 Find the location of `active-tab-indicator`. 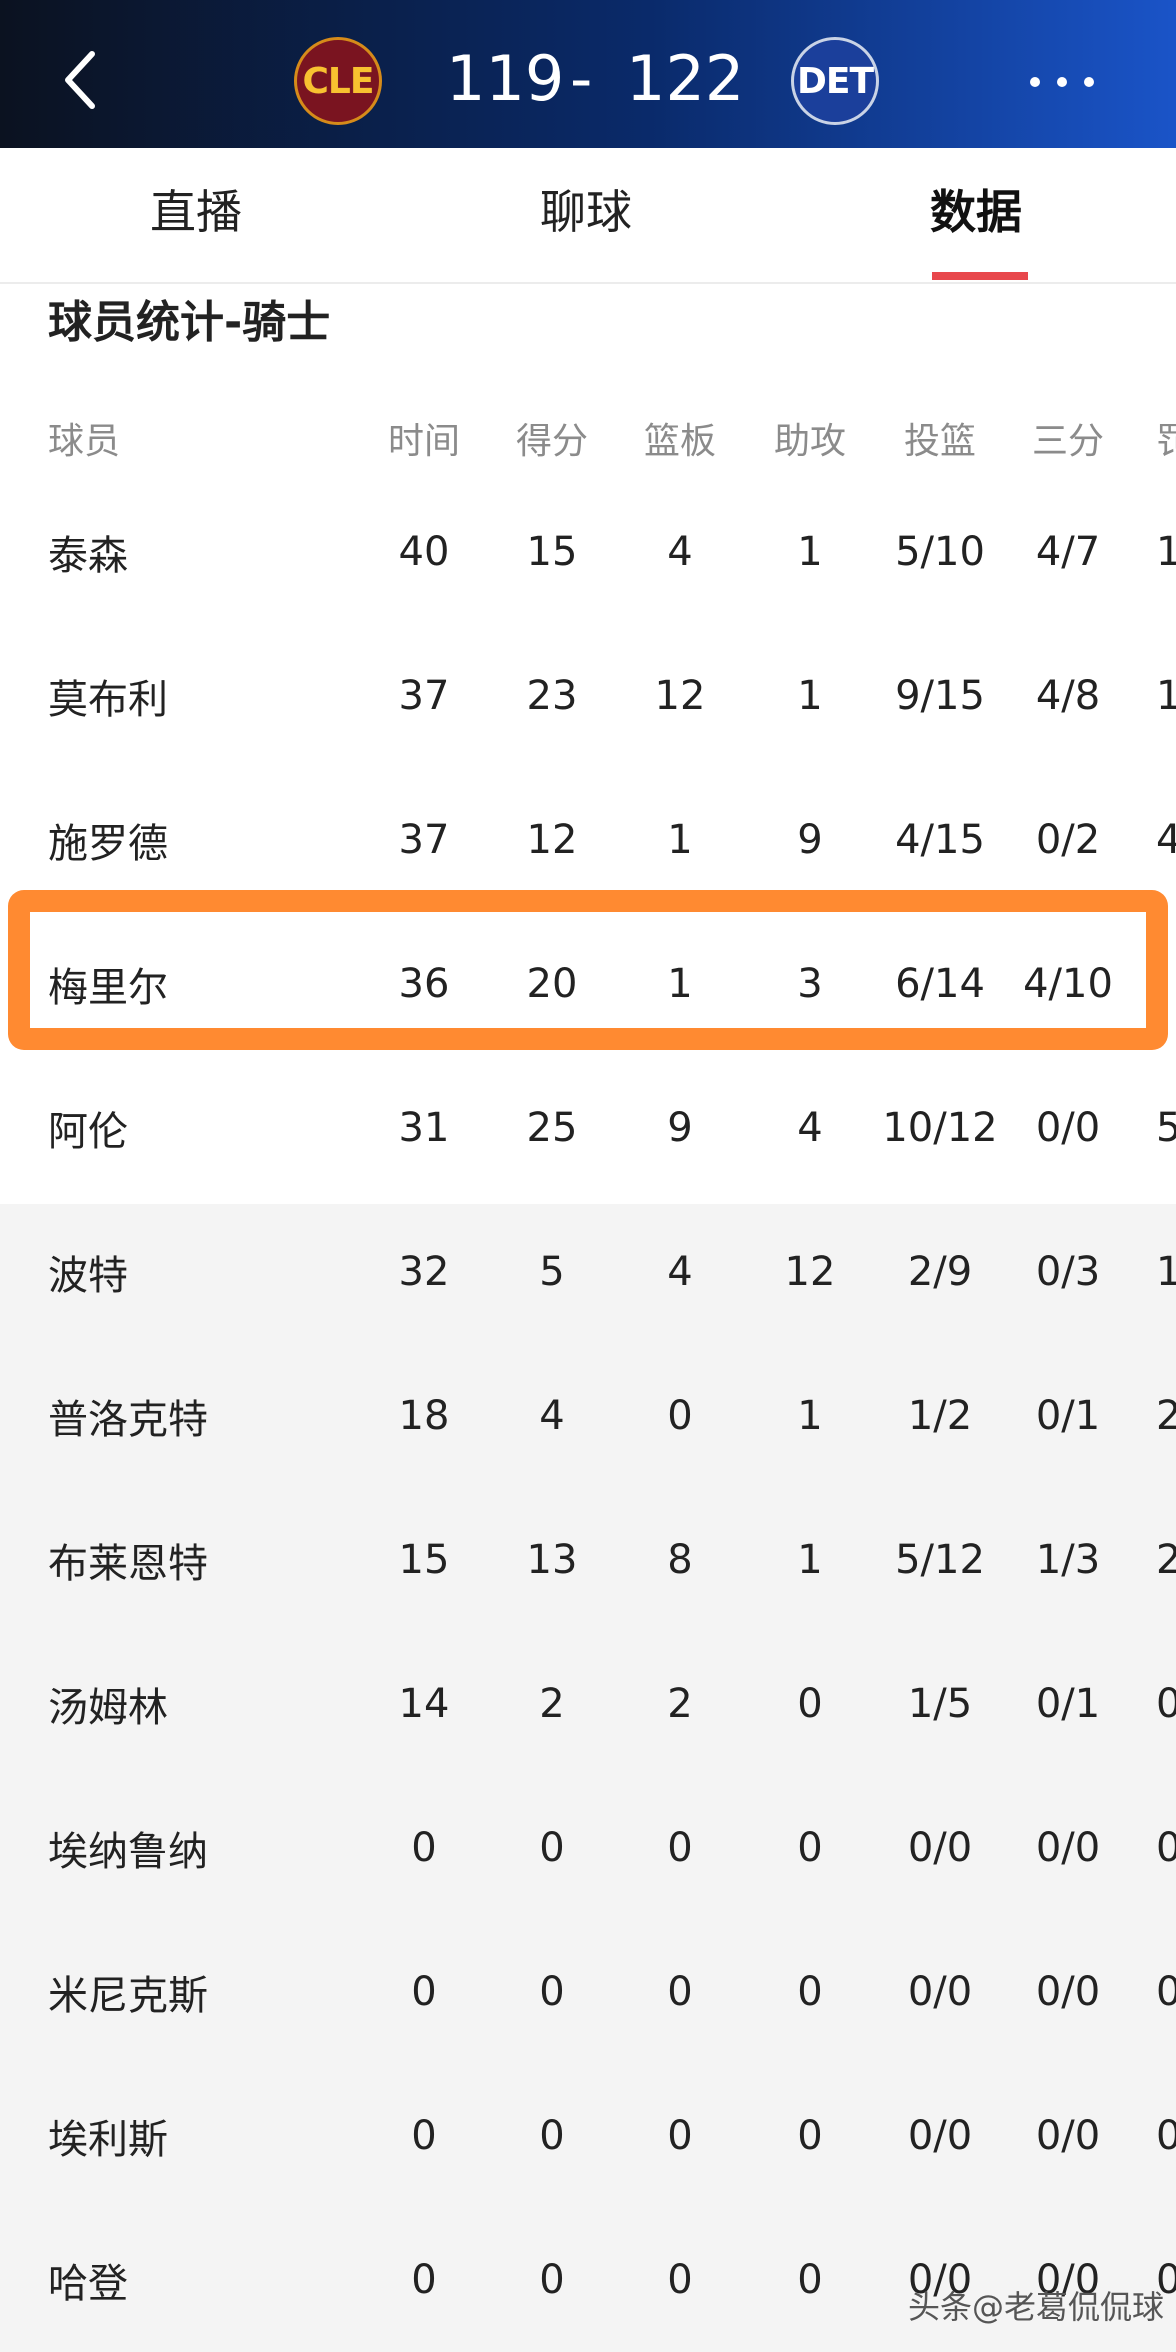

active-tab-indicator is located at coordinates (980, 276).